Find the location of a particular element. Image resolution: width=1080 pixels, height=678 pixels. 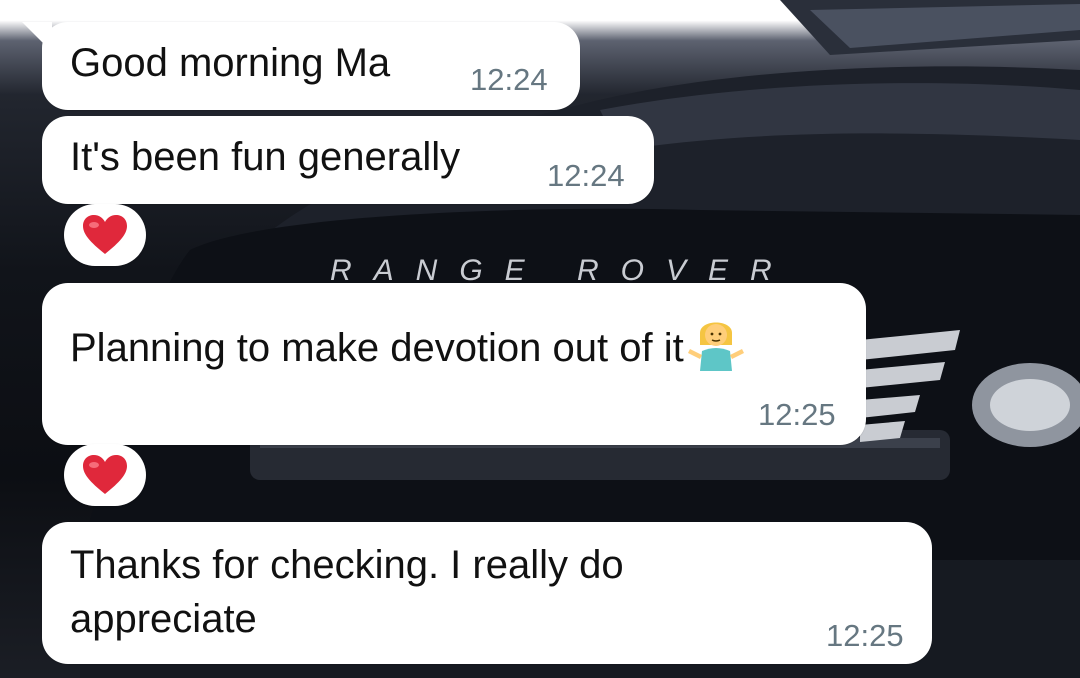

message-text-row: Planning to make devotion out of it is located at coordinates (408, 343).